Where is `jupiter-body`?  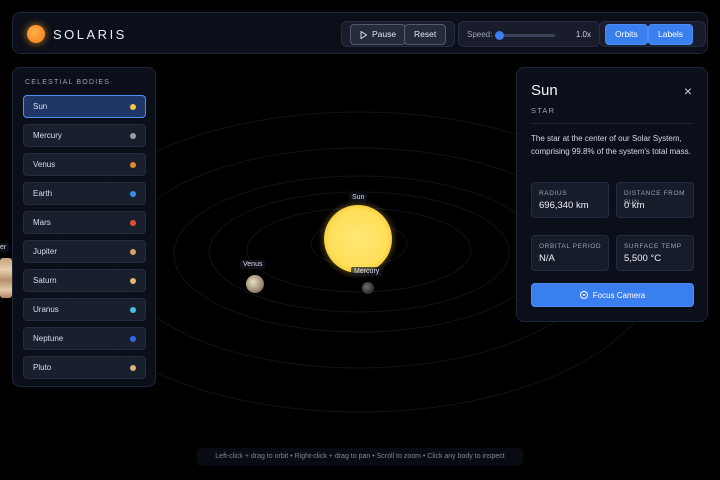 jupiter-body is located at coordinates (6, 278).